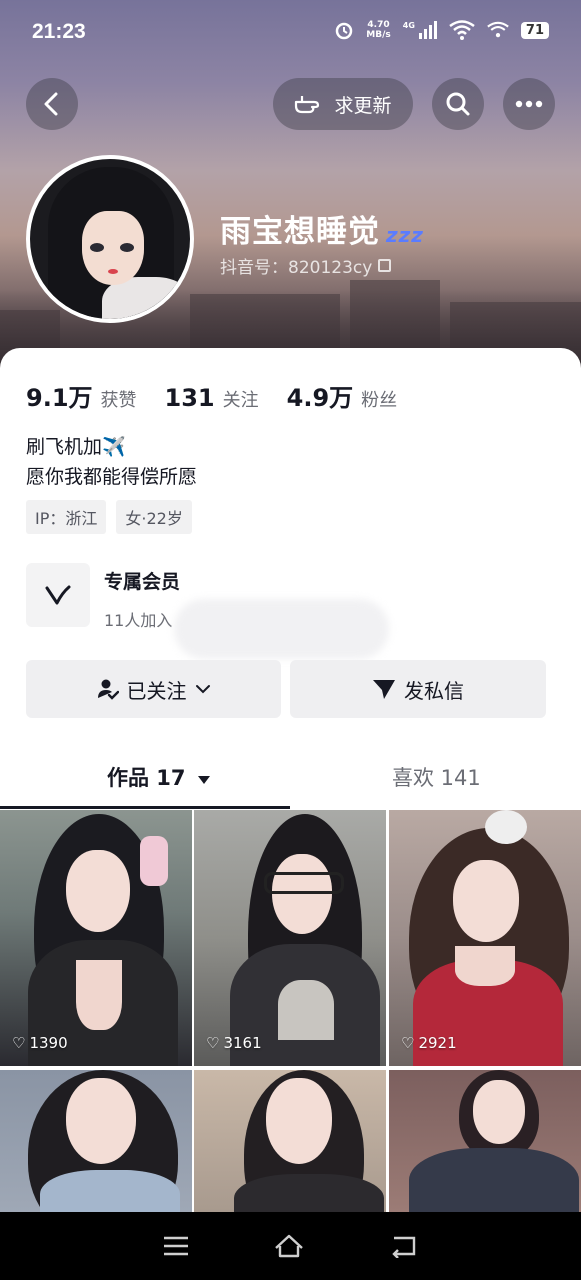 This screenshot has width=581, height=1280. I want to click on video-like-count: ♡ 1390, so click(40, 1043).